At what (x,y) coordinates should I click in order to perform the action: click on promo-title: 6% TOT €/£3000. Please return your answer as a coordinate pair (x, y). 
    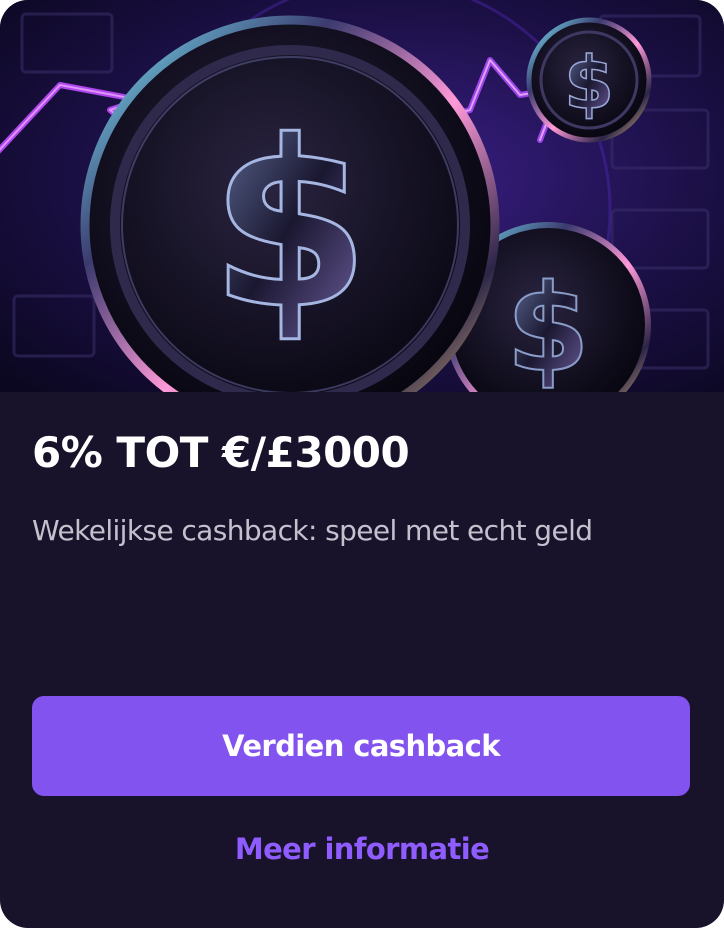
    Looking at the image, I should click on (221, 452).